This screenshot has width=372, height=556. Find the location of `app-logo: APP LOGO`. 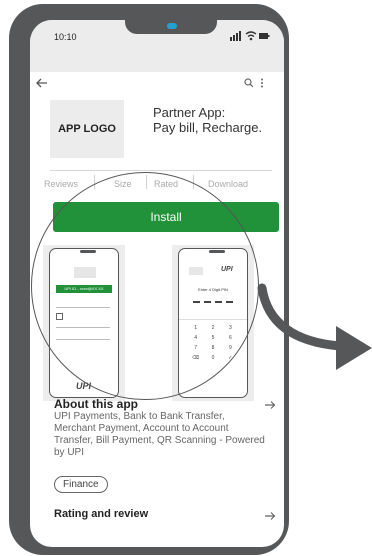

app-logo: APP LOGO is located at coordinates (87, 129).